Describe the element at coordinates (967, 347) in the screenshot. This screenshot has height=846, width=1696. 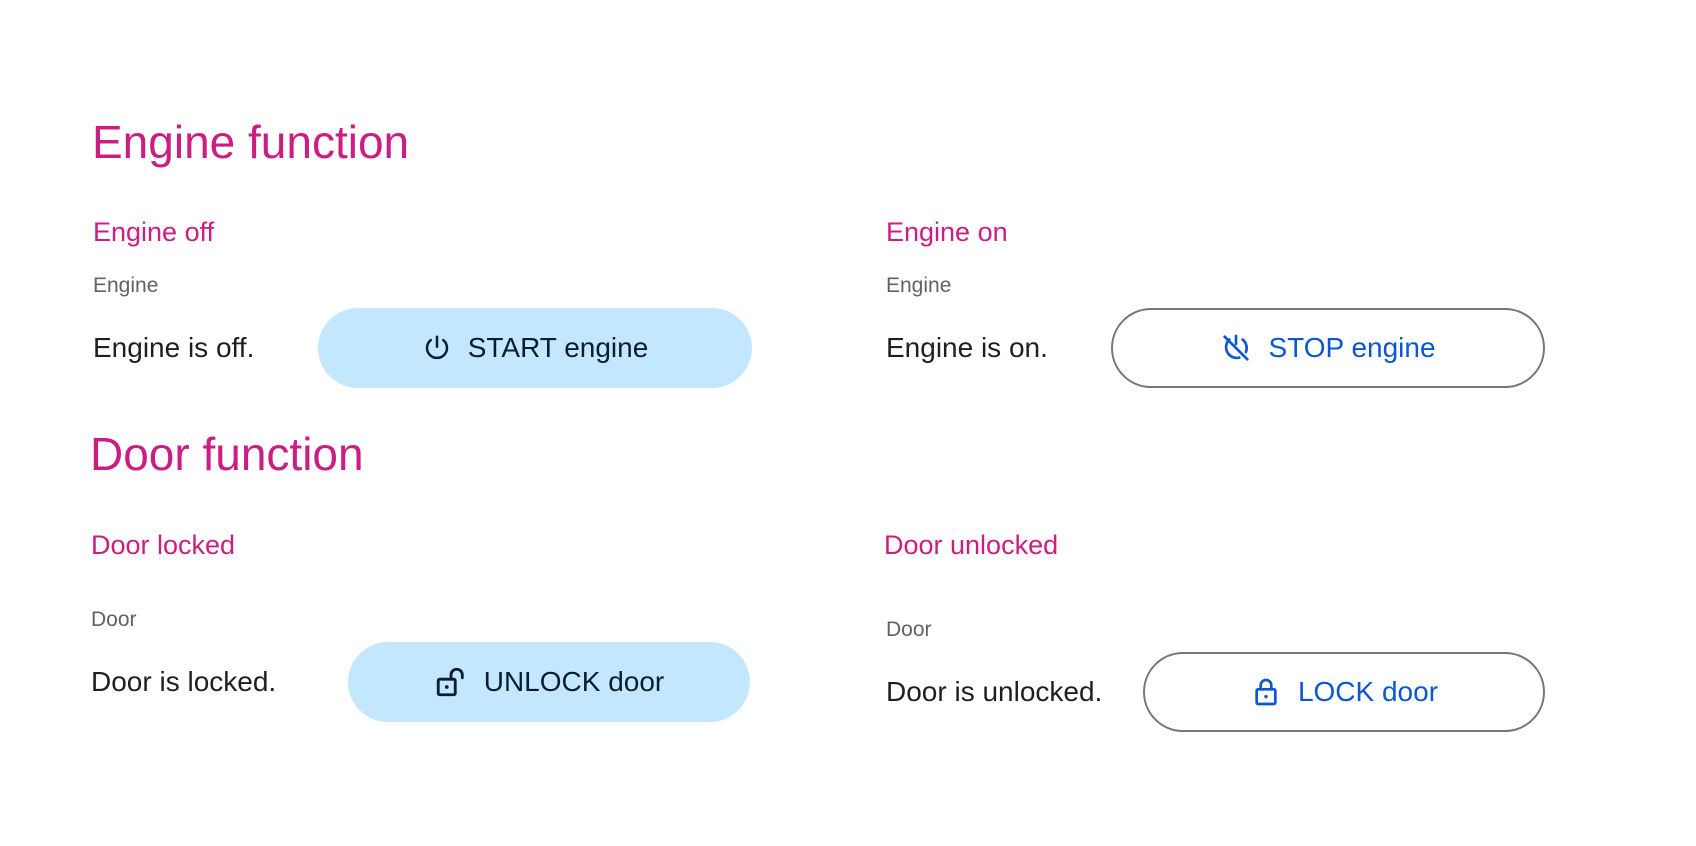
I see `engine-on-status: Engine is on.` at that location.